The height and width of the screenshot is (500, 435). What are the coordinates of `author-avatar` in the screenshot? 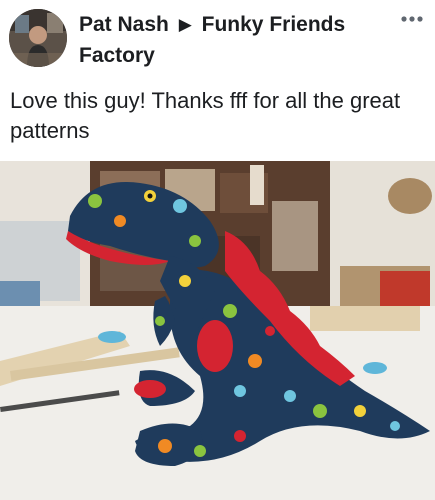 It's located at (38, 38).